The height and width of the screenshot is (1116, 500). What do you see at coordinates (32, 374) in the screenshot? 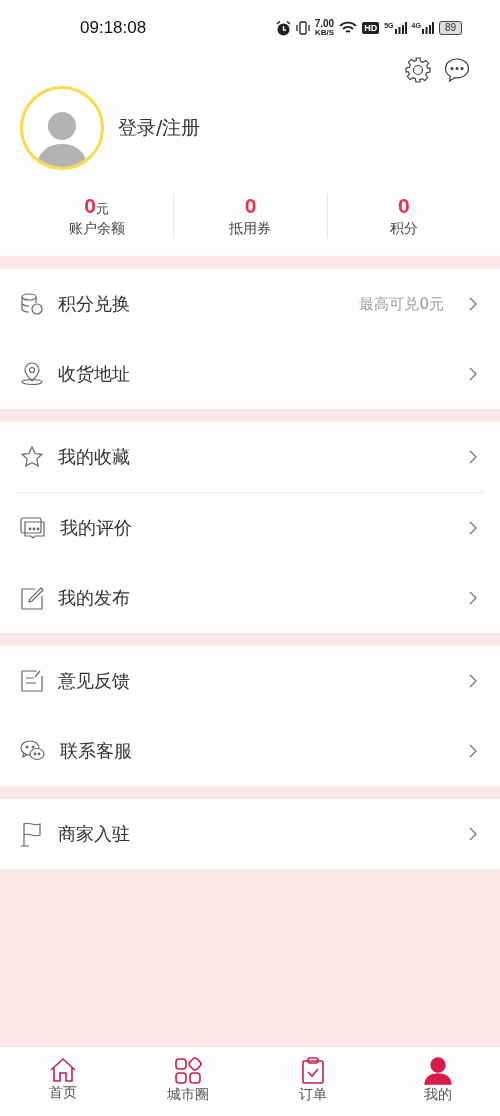
I see `location-pin-icon` at bounding box center [32, 374].